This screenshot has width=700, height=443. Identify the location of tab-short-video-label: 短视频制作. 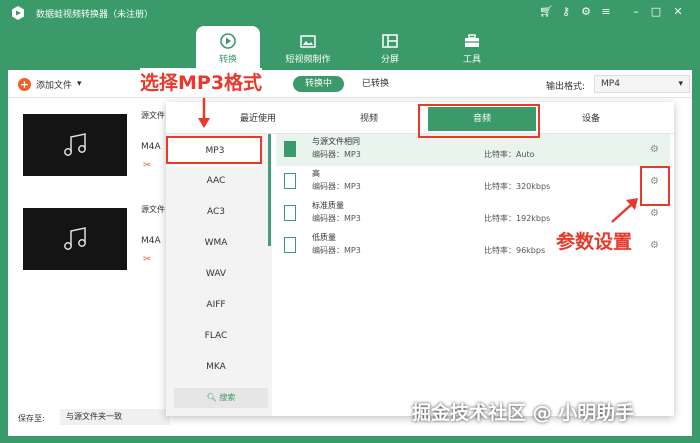
(308, 60).